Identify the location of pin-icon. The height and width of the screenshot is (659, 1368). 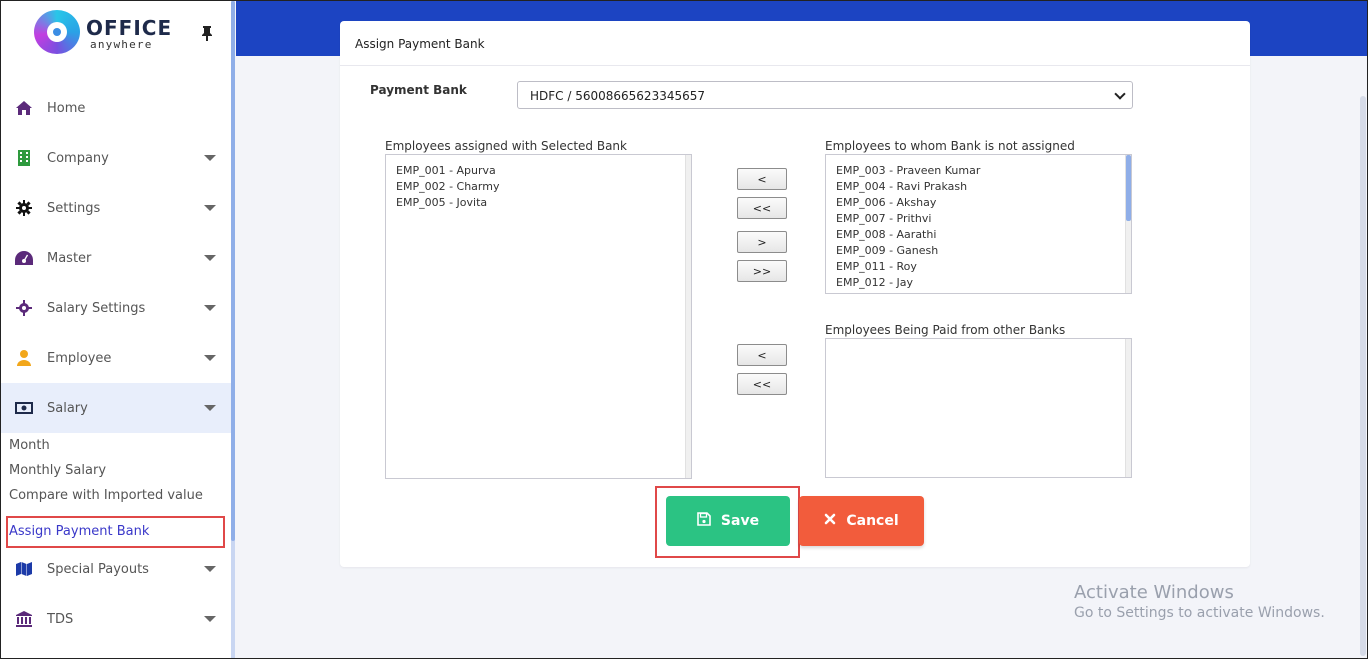
(207, 35).